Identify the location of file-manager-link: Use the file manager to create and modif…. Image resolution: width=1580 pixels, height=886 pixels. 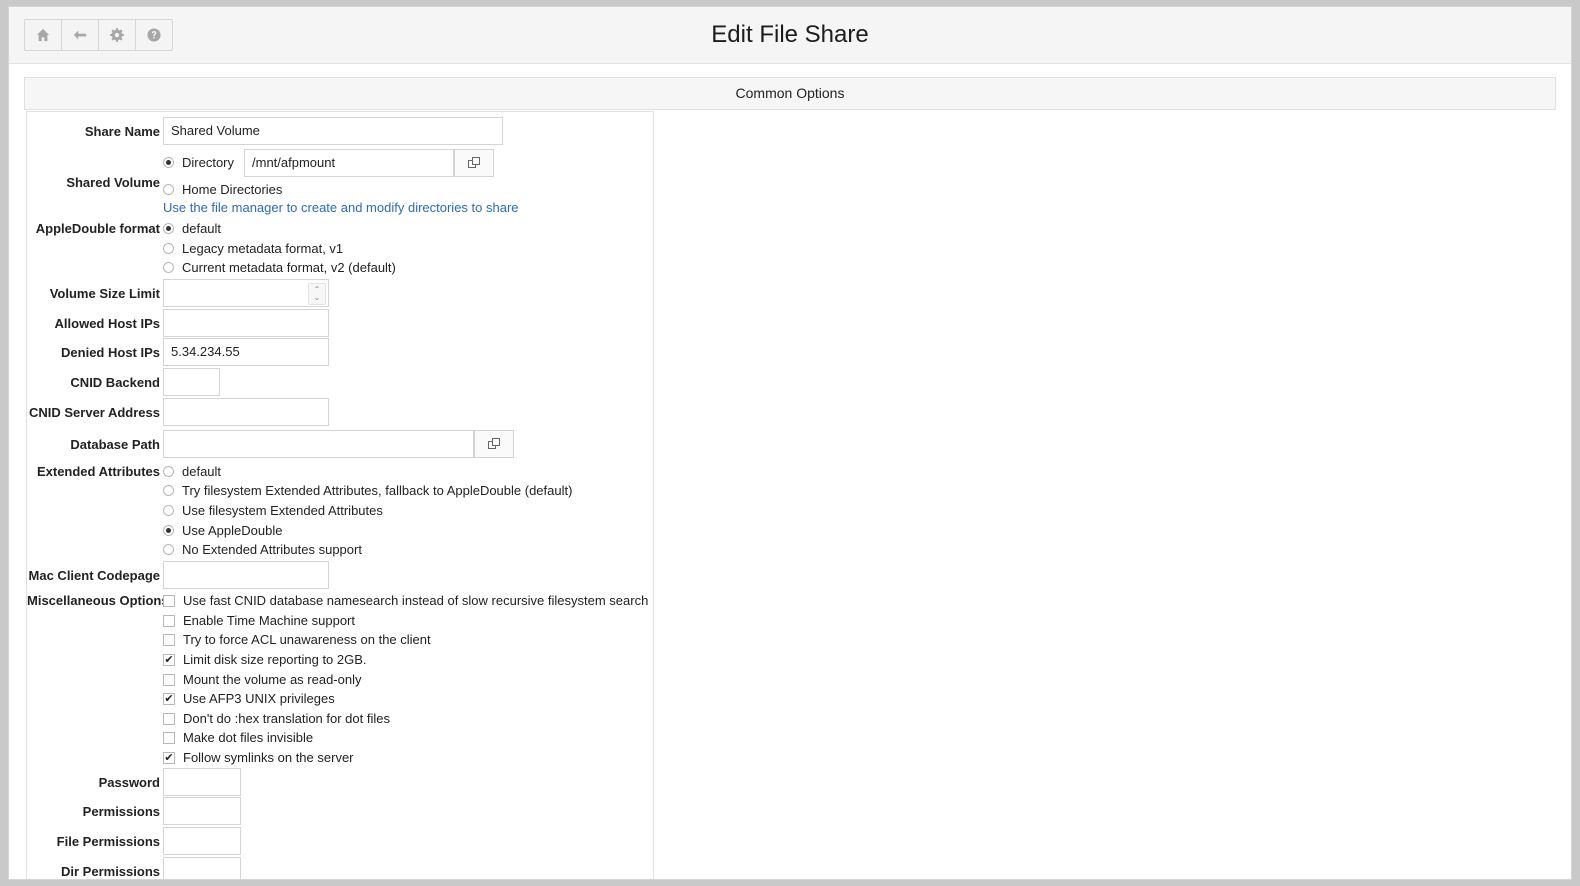
(341, 207).